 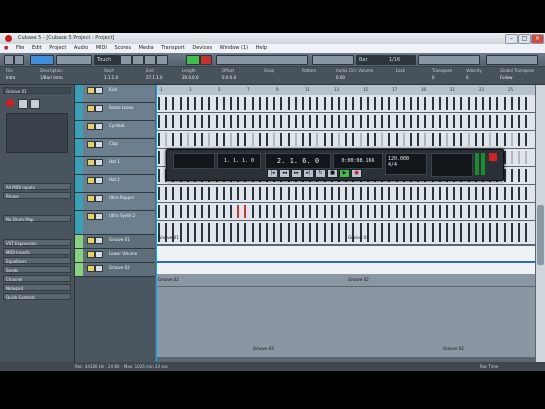 I want to click on transport-cycle-button: ↻, so click(x=320, y=173).